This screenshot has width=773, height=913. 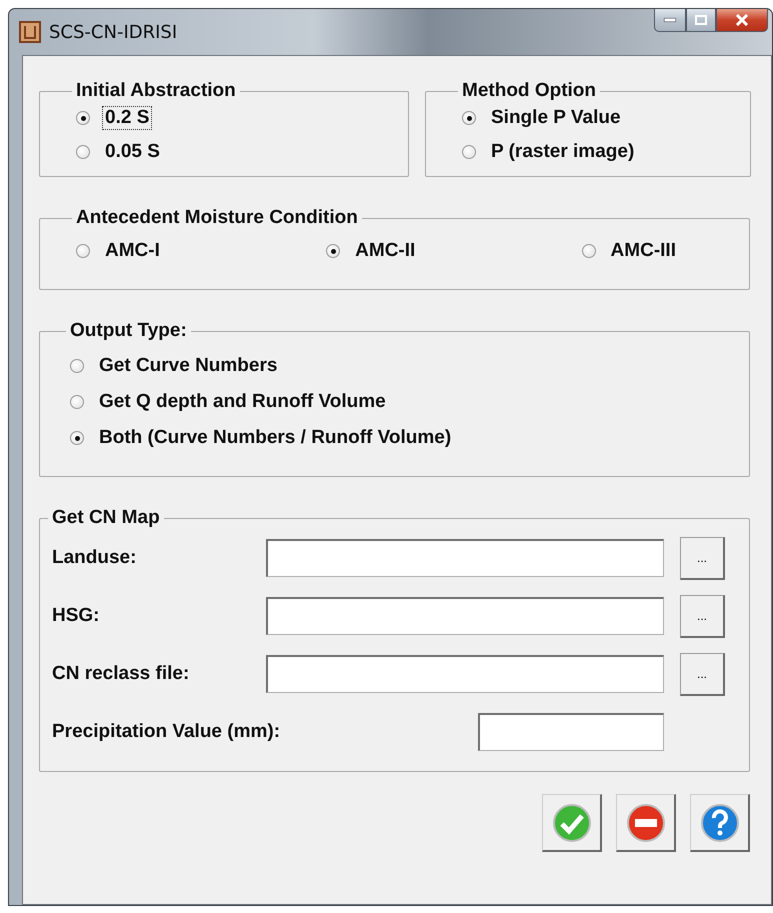 What do you see at coordinates (630, 251) in the screenshot?
I see `radio-option: AMC-III` at bounding box center [630, 251].